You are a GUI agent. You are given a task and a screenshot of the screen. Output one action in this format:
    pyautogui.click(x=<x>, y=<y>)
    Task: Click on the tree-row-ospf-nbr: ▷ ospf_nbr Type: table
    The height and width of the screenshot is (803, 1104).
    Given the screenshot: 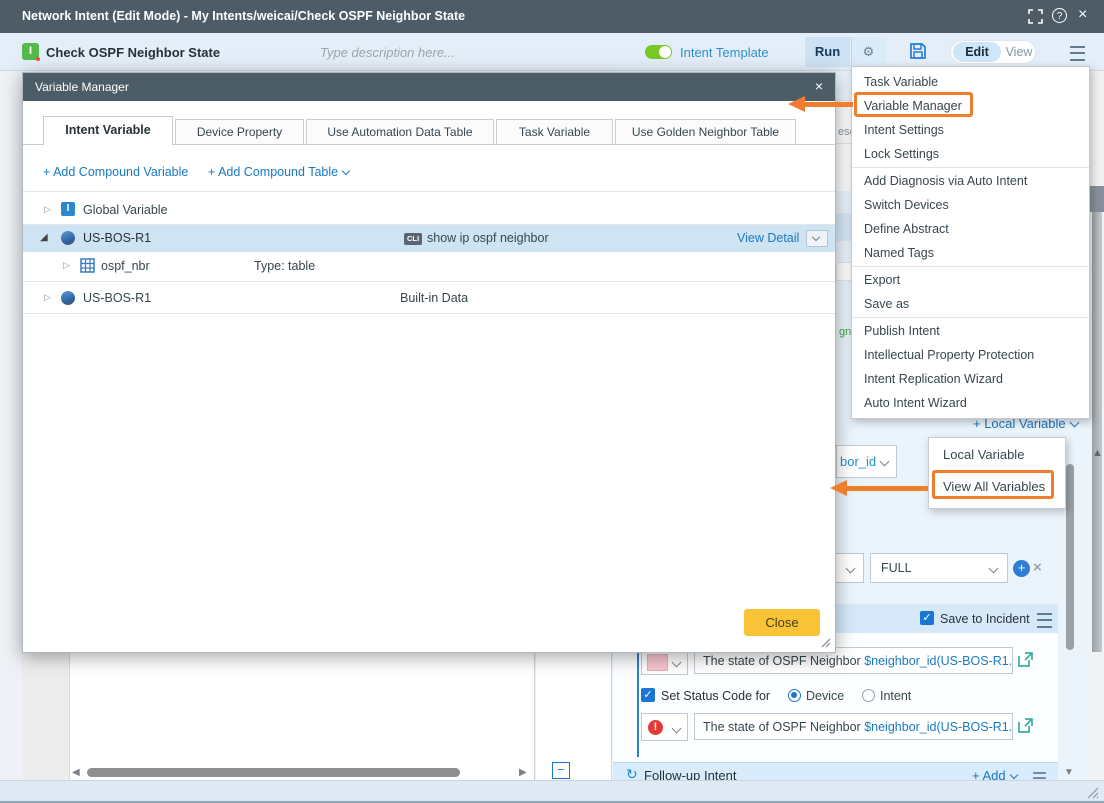 What is the action you would take?
    pyautogui.click(x=429, y=266)
    